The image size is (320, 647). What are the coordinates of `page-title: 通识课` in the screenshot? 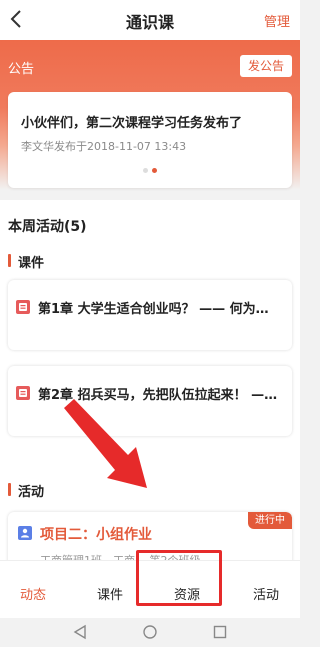 It's located at (149, 22).